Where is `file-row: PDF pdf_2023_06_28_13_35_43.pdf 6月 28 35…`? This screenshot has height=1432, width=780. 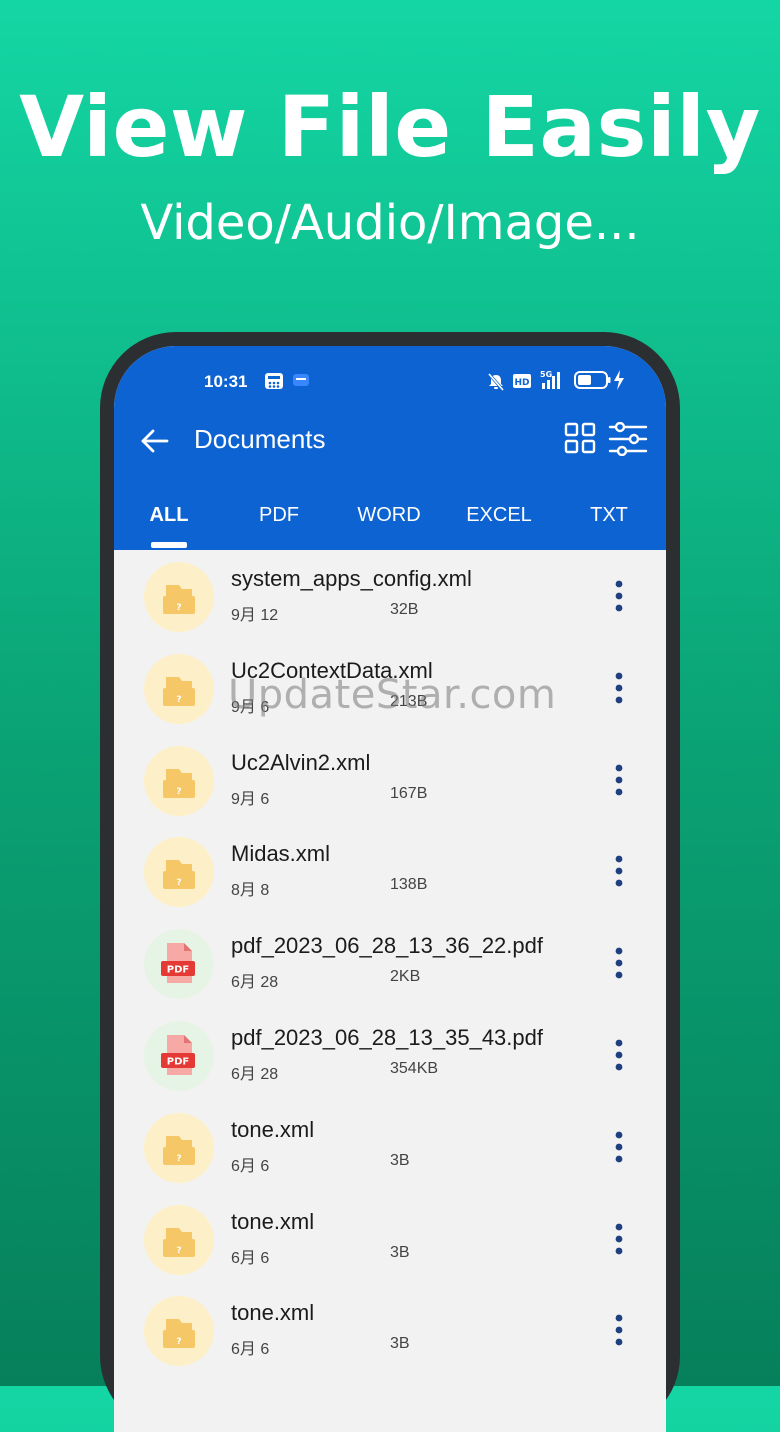 file-row: PDF pdf_2023_06_28_13_35_43.pdf 6月 28 35… is located at coordinates (390, 1055).